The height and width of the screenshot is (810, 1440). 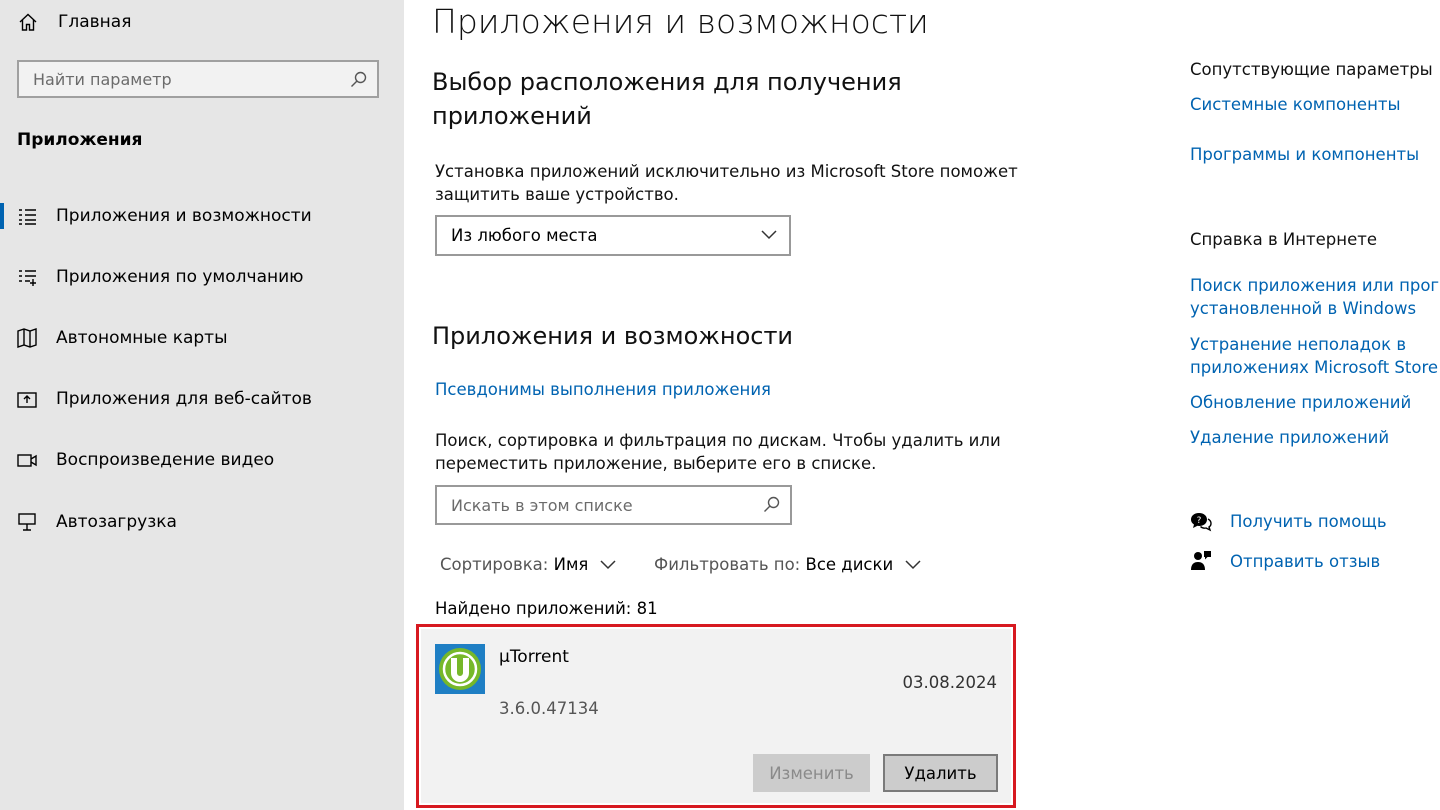 I want to click on home-icon, so click(x=28, y=22).